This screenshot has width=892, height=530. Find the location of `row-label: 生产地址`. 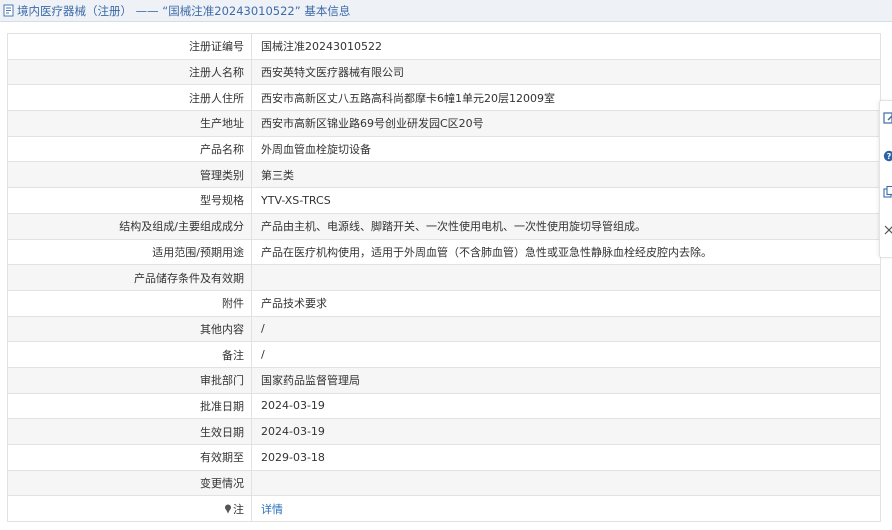

row-label: 生产地址 is located at coordinates (129, 123).